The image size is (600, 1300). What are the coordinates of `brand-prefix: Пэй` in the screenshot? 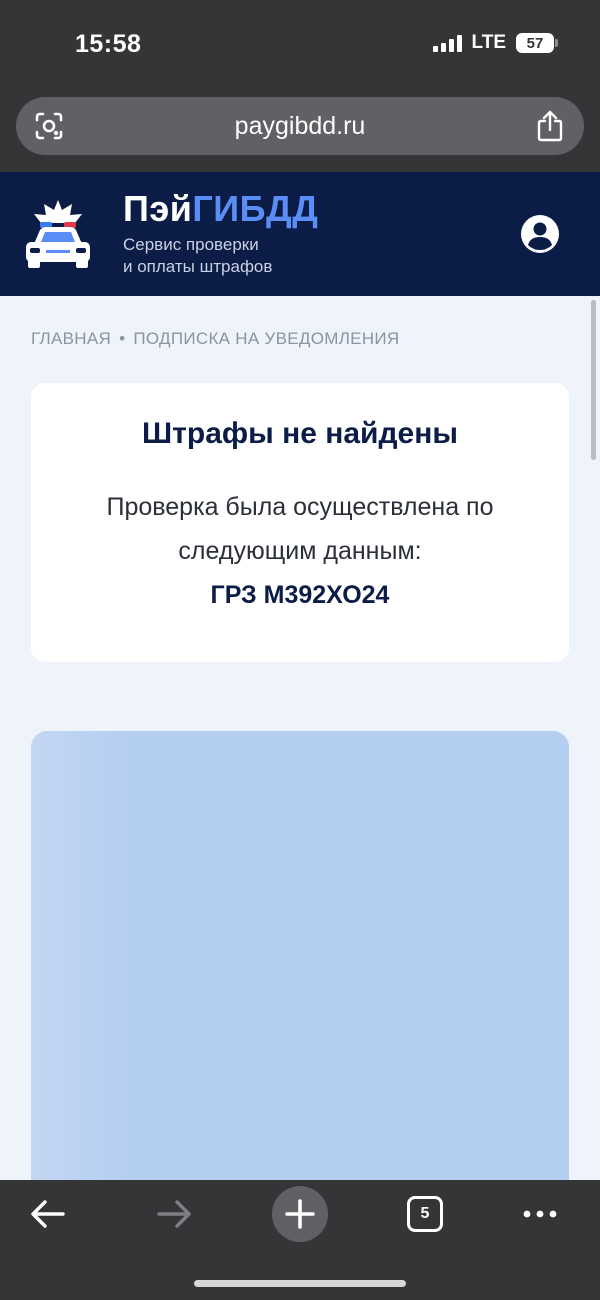 It's located at (158, 208).